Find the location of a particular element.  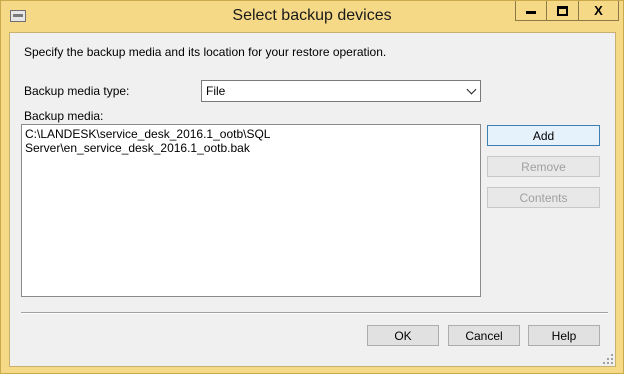

close-icon: X is located at coordinates (598, 10).